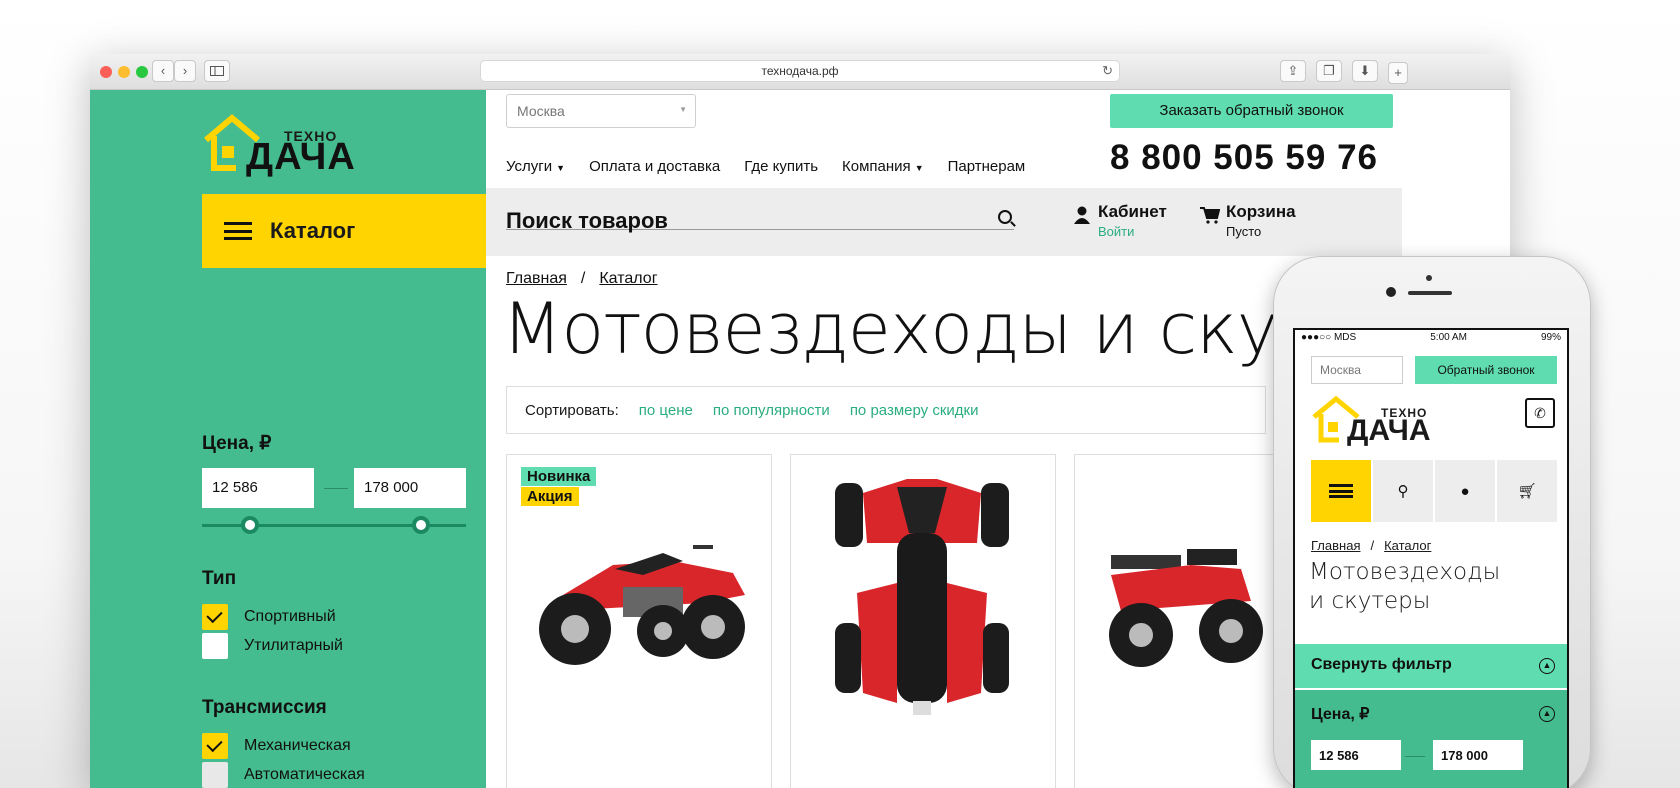 Image resolution: width=1680 pixels, height=788 pixels. What do you see at coordinates (642, 605) in the screenshot?
I see `atv-side-image` at bounding box center [642, 605].